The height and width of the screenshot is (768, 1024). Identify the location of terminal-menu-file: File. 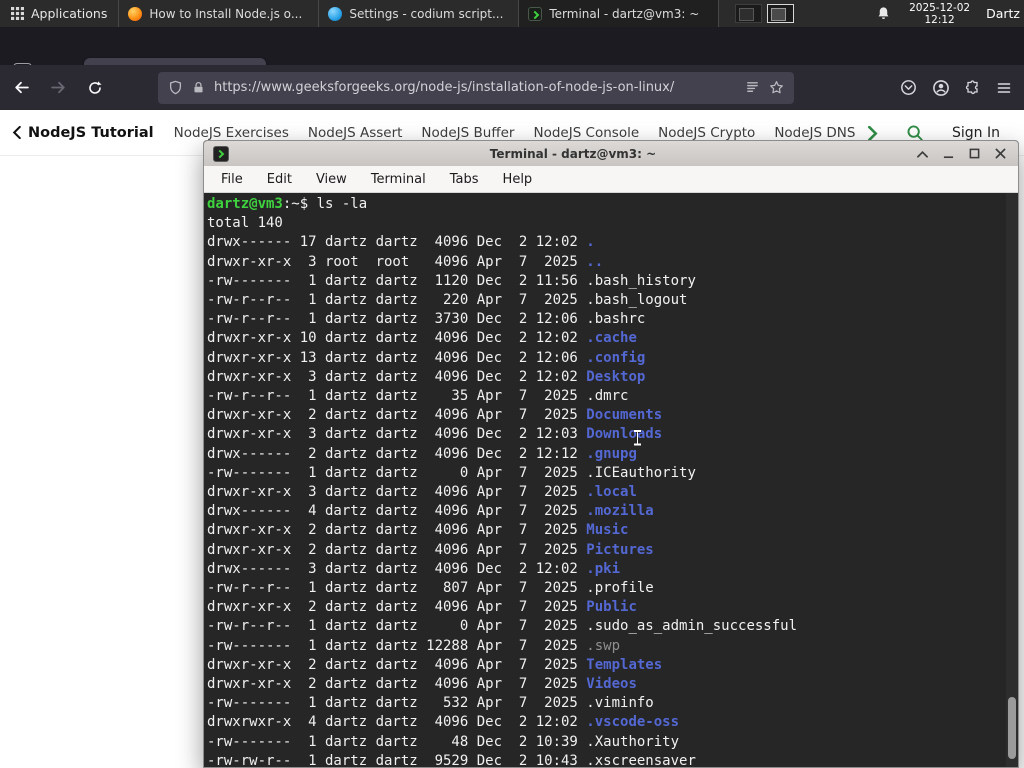
(232, 179).